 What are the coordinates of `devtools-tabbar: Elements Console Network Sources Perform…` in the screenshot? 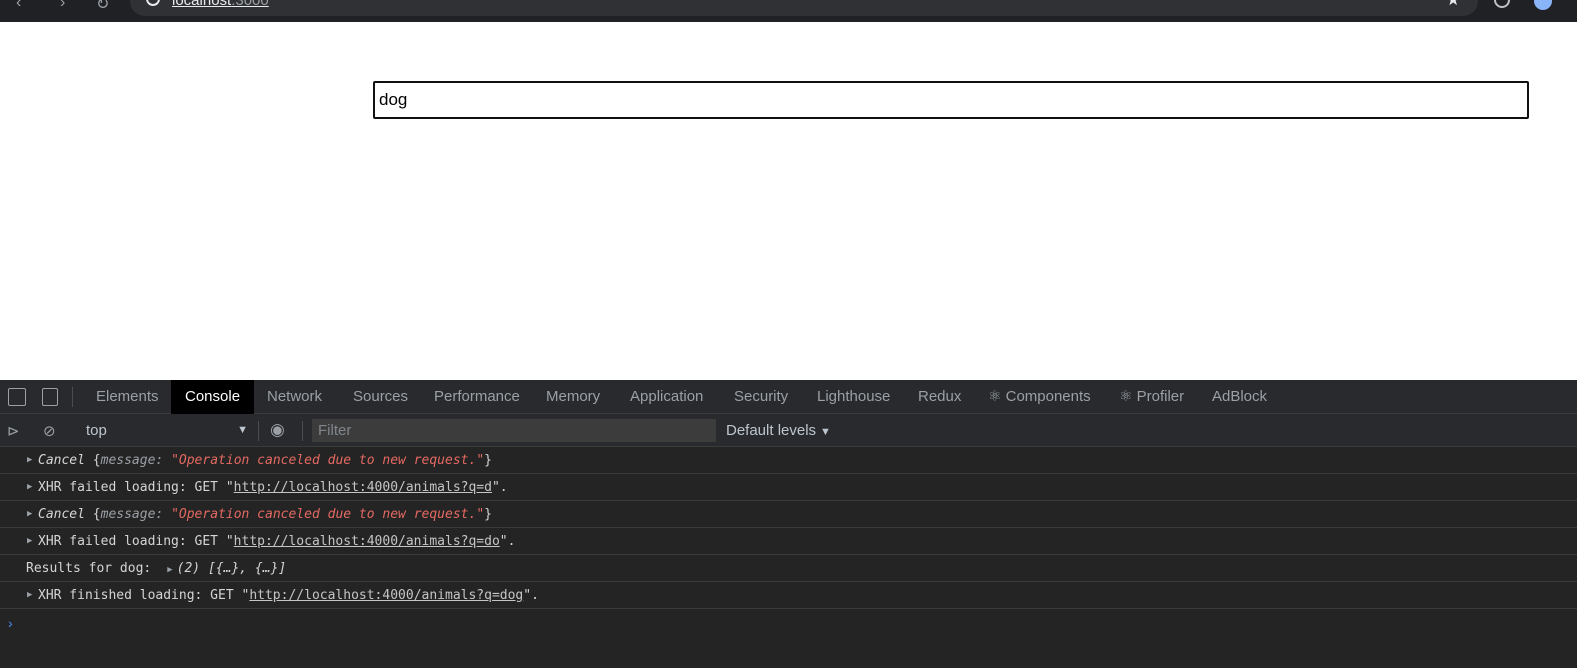 It's located at (788, 397).